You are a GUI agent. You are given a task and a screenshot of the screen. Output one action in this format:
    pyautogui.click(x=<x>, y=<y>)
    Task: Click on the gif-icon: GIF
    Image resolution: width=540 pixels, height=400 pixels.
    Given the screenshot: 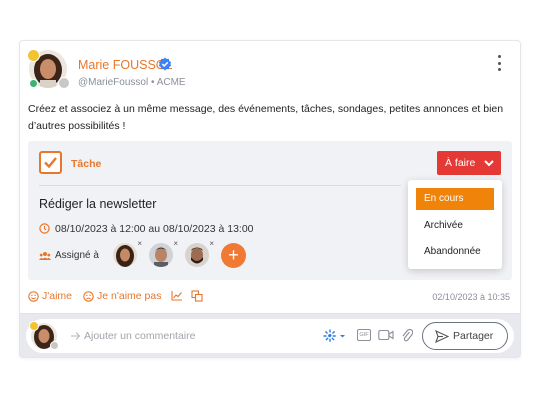 What is the action you would take?
    pyautogui.click(x=364, y=335)
    